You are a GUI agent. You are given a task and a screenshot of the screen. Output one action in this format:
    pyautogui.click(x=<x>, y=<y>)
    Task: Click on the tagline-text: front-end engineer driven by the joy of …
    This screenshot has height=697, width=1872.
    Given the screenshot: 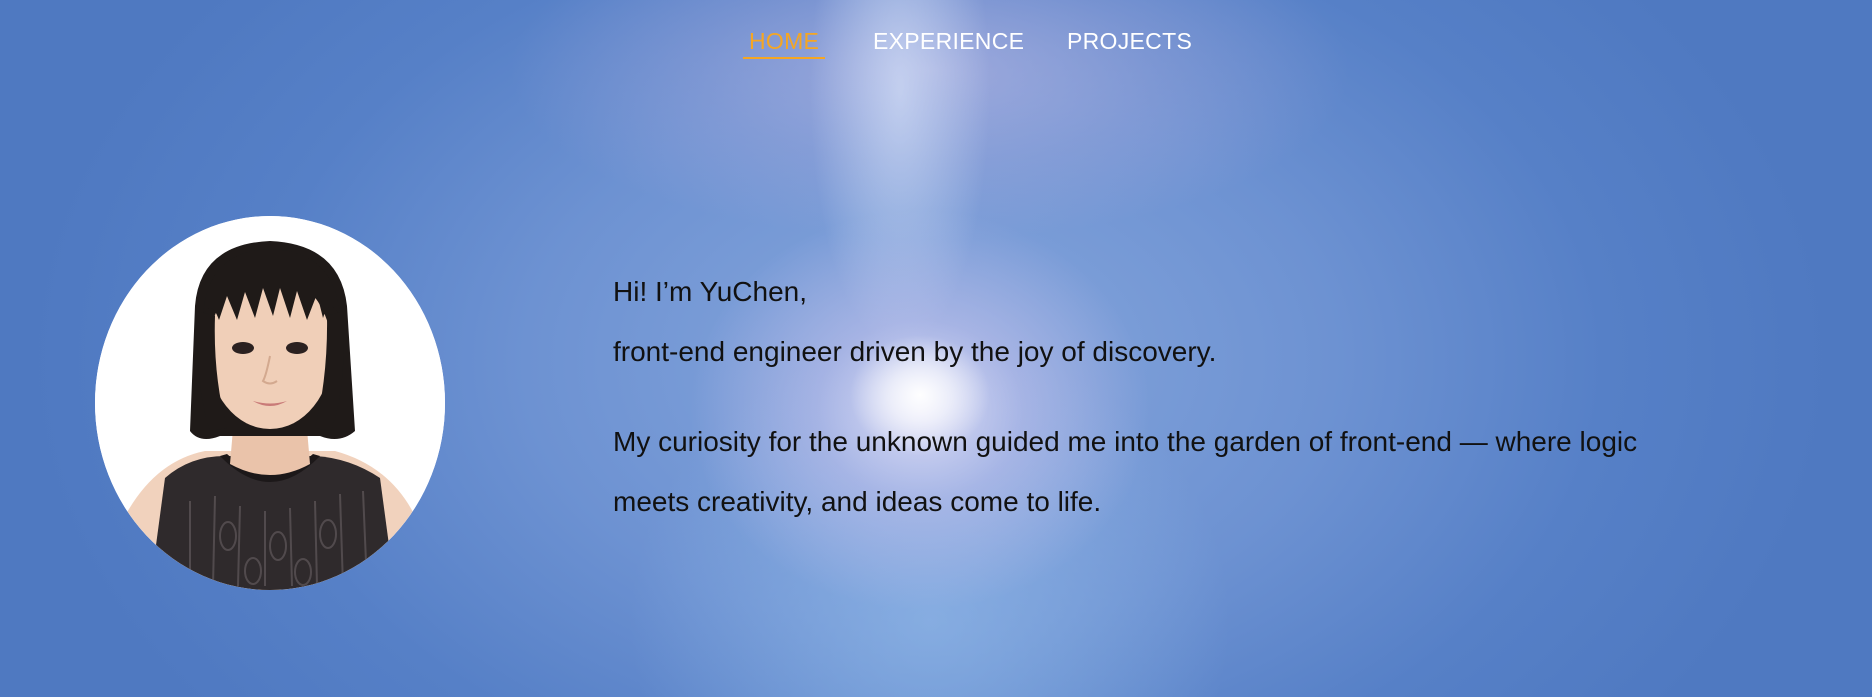 What is the action you would take?
    pyautogui.click(x=915, y=351)
    